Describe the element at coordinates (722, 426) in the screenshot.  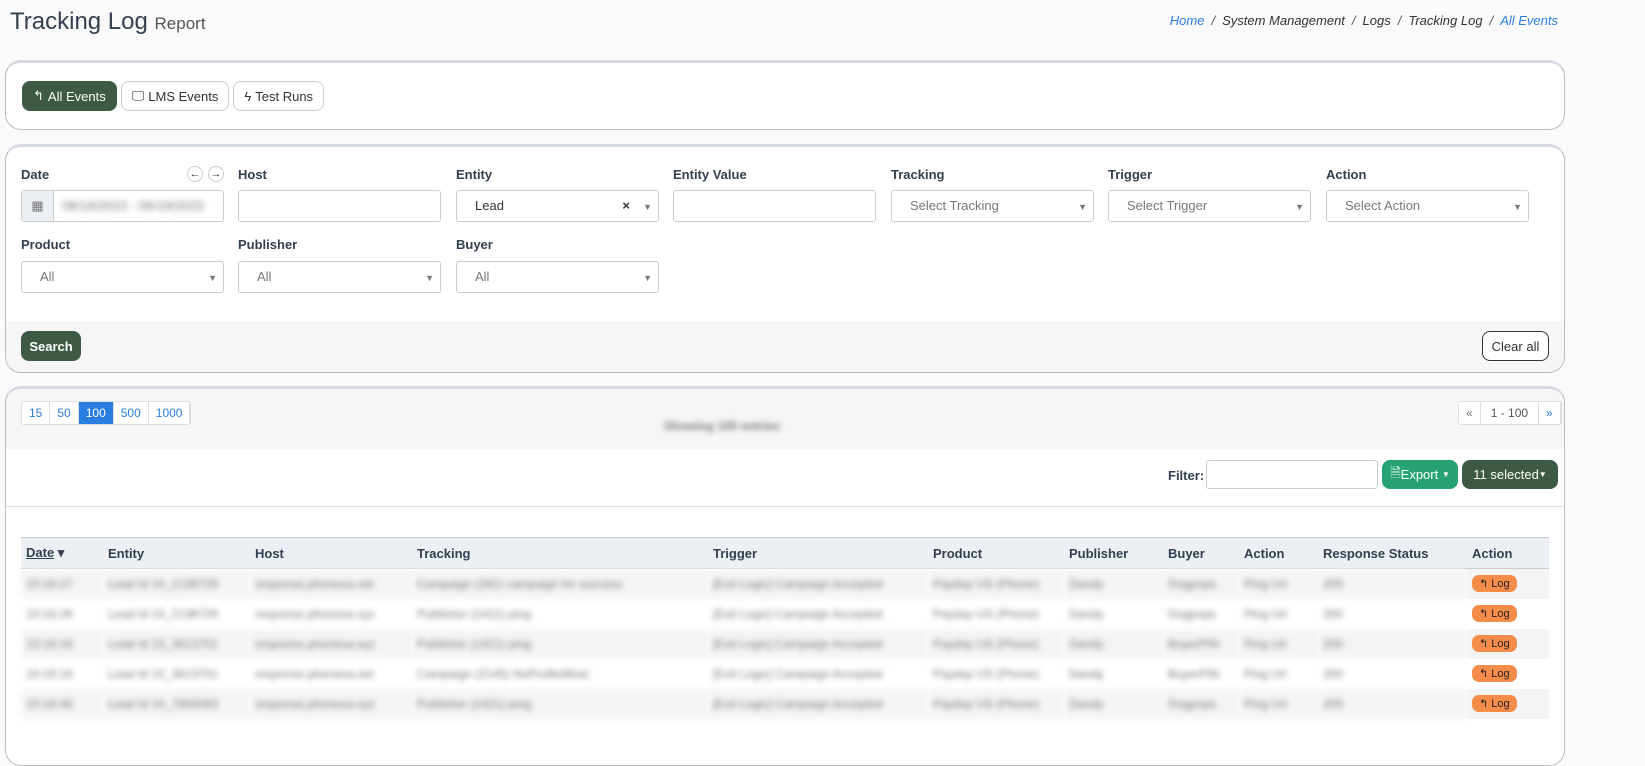
I see `showing-entries: Showing 100 entries` at that location.